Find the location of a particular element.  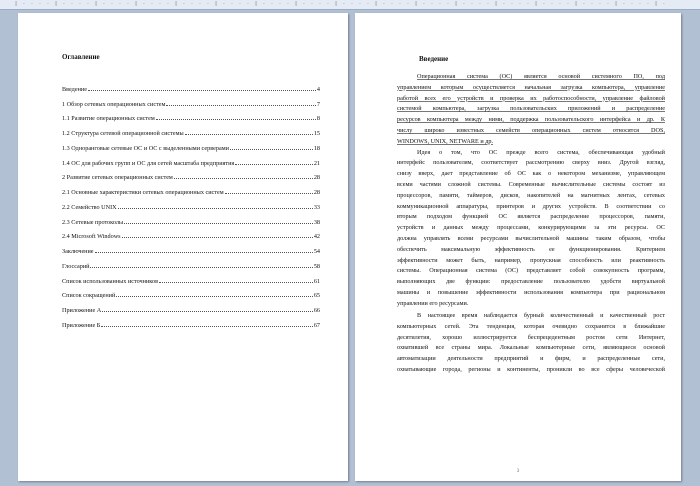

toc-entry-label: 2.3 Сетевые протоколы is located at coordinates (93, 222).